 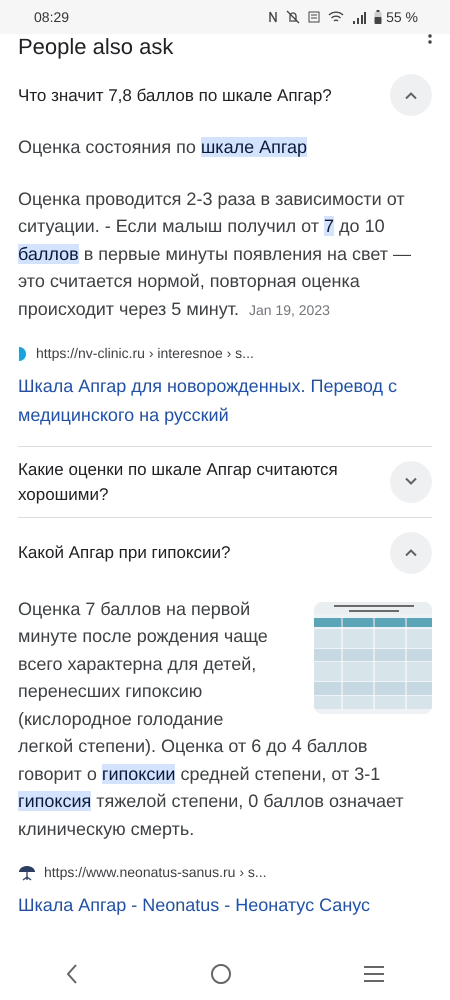 What do you see at coordinates (215, 254) in the screenshot?
I see `answer-text: Оценка проводится 2-3 раза в зависимости от ситуации. - Если малыш получил от 7 до 10 баллов в первые минуты появления на свет — это считается нормой, повторная оценка происходит через 5 минут. Jan 19, 2023` at bounding box center [215, 254].